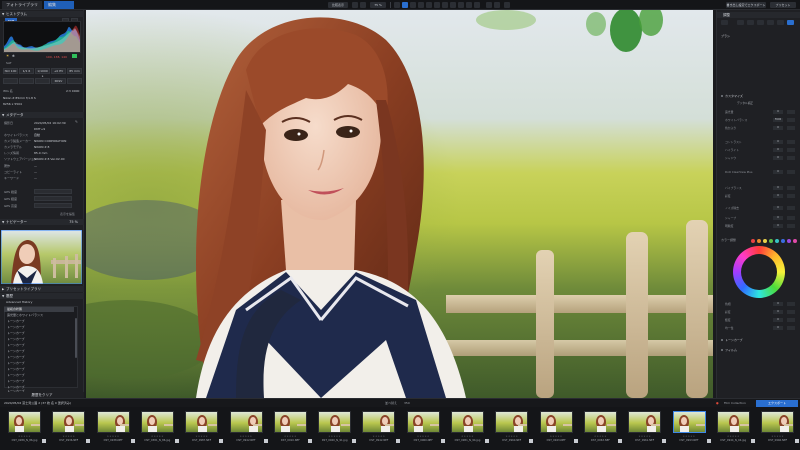 Image resolution: width=800 pixels, height=450 pixels. I want to click on eye-icon, so click(724, 22).